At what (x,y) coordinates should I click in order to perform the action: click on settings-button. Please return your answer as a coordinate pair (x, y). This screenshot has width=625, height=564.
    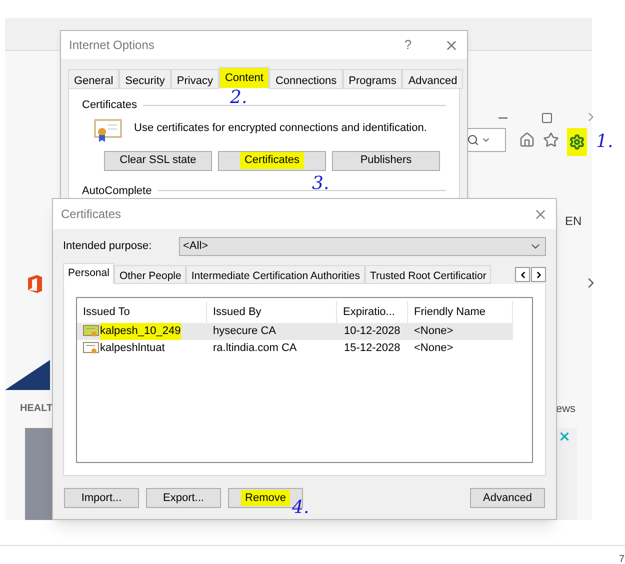
    Looking at the image, I should click on (577, 142).